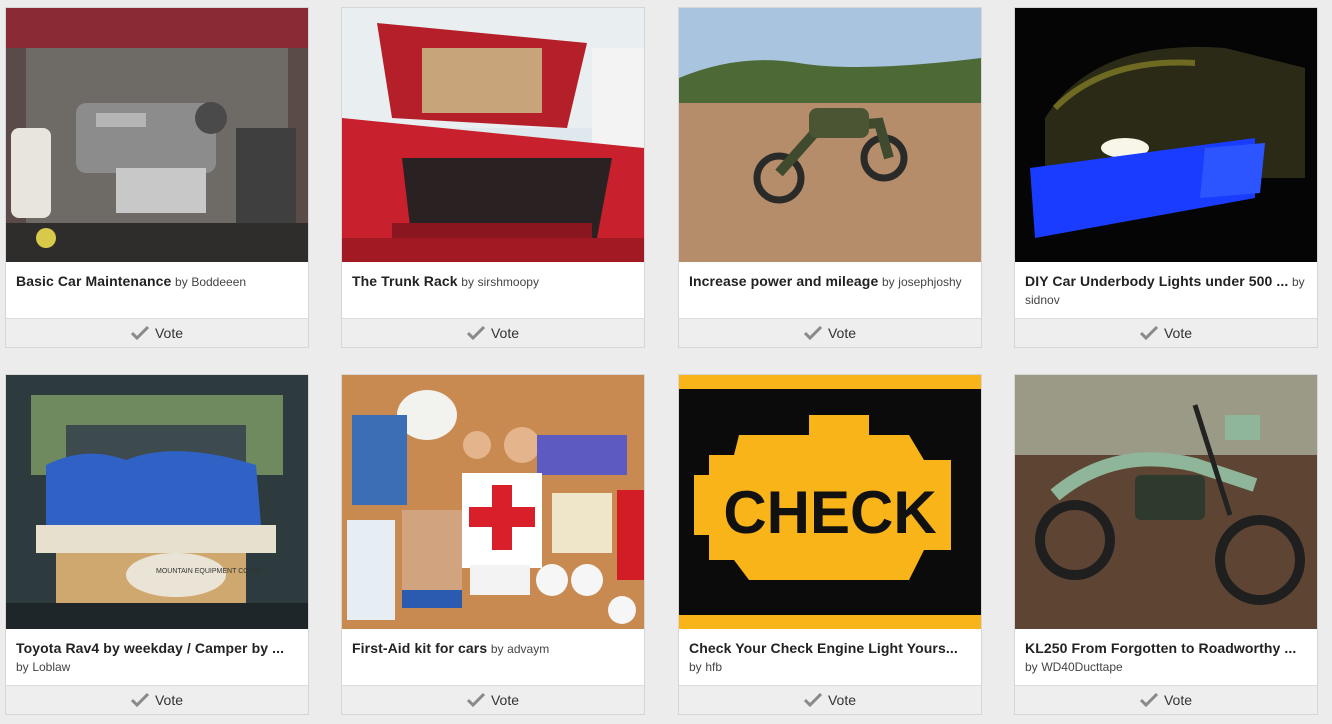 Image resolution: width=1332 pixels, height=724 pixels. I want to click on car-trunk-image, so click(493, 135).